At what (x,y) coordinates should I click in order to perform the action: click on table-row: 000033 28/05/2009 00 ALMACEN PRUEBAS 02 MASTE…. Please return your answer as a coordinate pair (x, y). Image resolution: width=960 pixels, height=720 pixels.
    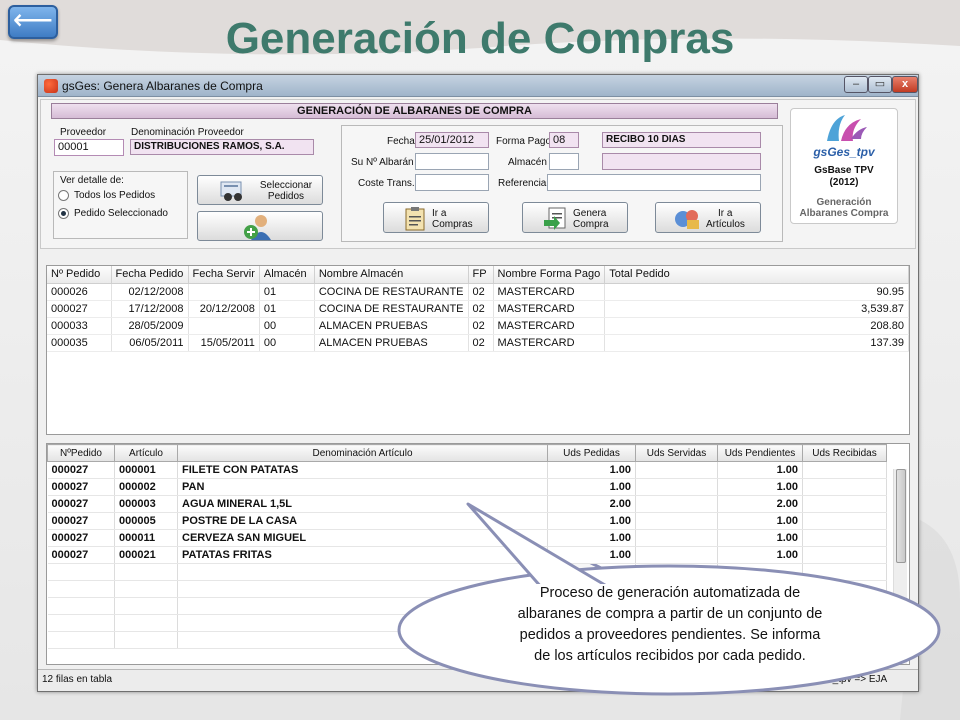
    Looking at the image, I should click on (478, 326).